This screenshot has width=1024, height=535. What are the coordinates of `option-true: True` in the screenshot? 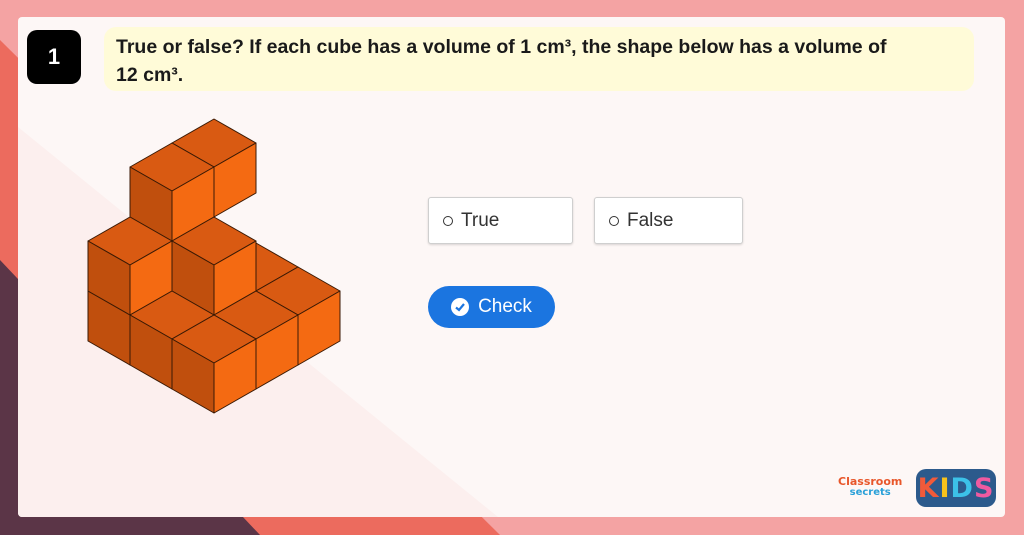 It's located at (500, 220).